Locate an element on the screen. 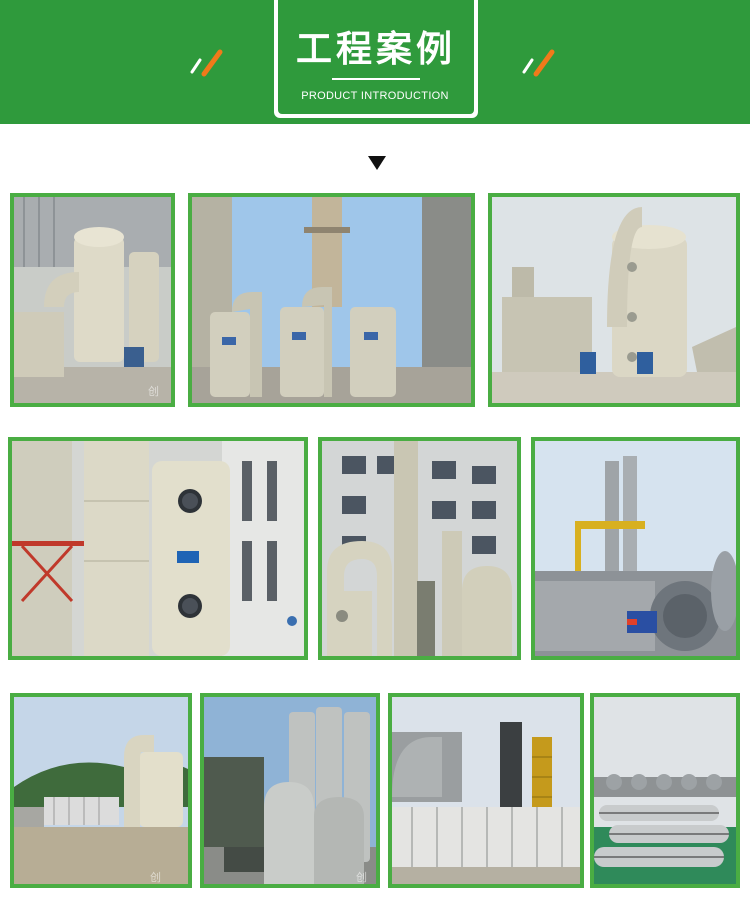 Image resolution: width=750 pixels, height=908 pixels. header-banner: 工程案例 PRODUCT INTRODUCTION is located at coordinates (375, 62).